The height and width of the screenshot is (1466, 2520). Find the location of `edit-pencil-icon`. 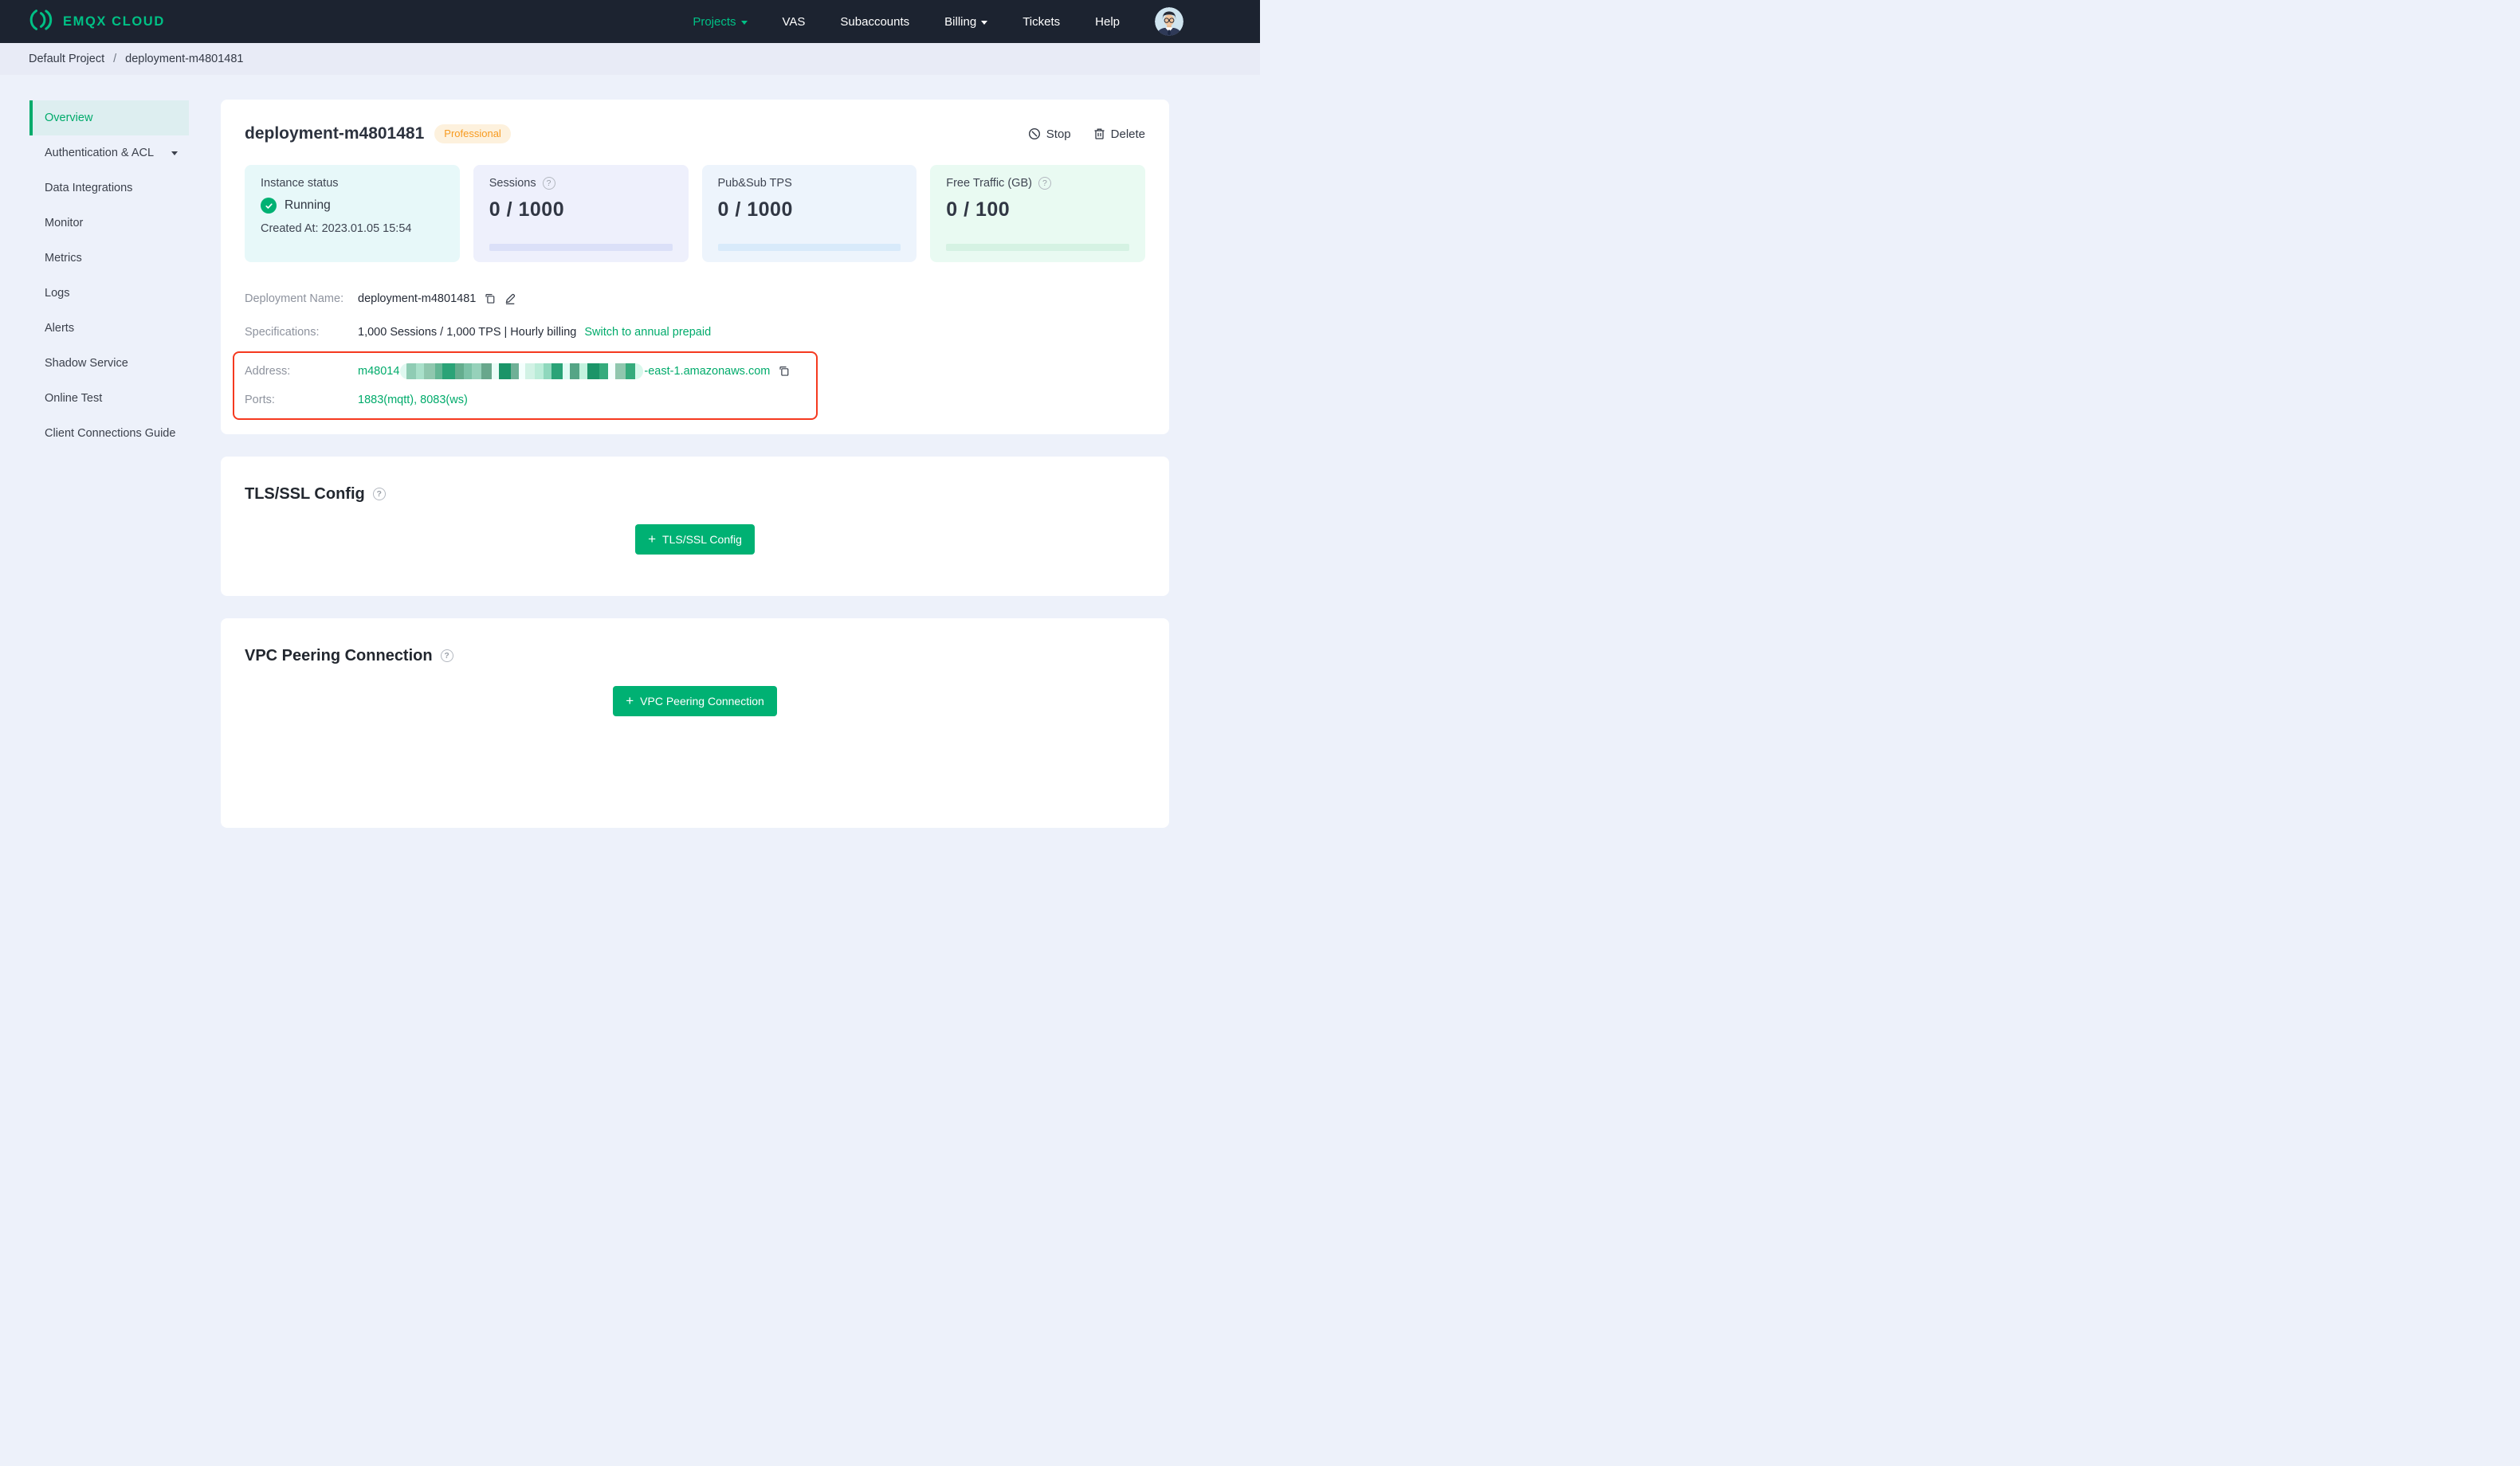

edit-pencil-icon is located at coordinates (510, 298).